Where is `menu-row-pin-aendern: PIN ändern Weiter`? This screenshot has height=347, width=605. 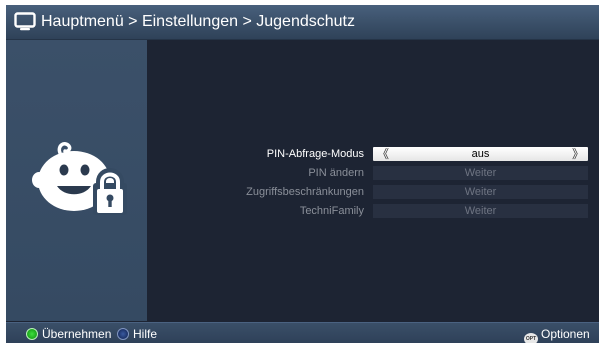
menu-row-pin-aendern: PIN ändern Weiter is located at coordinates (376, 173).